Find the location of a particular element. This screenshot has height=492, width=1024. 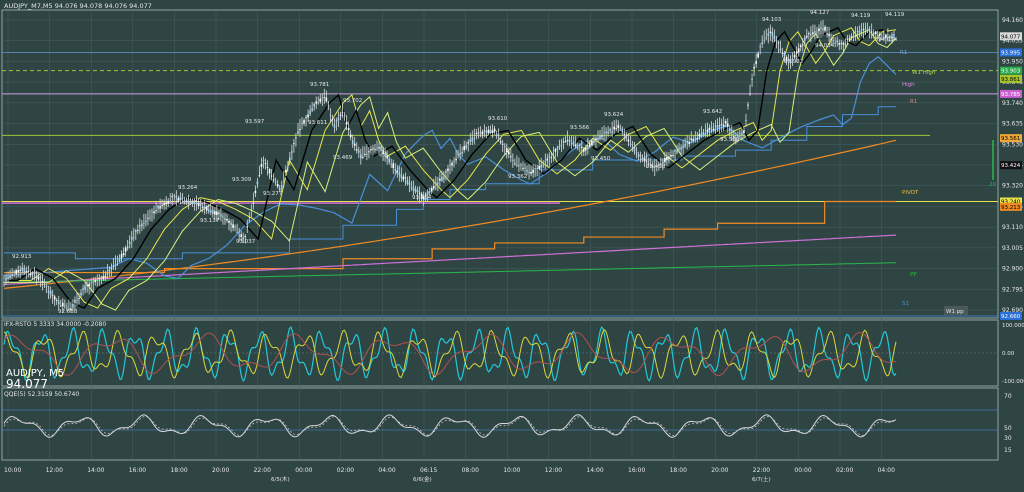

price-axis-label: 93.110 is located at coordinates (1012, 227).